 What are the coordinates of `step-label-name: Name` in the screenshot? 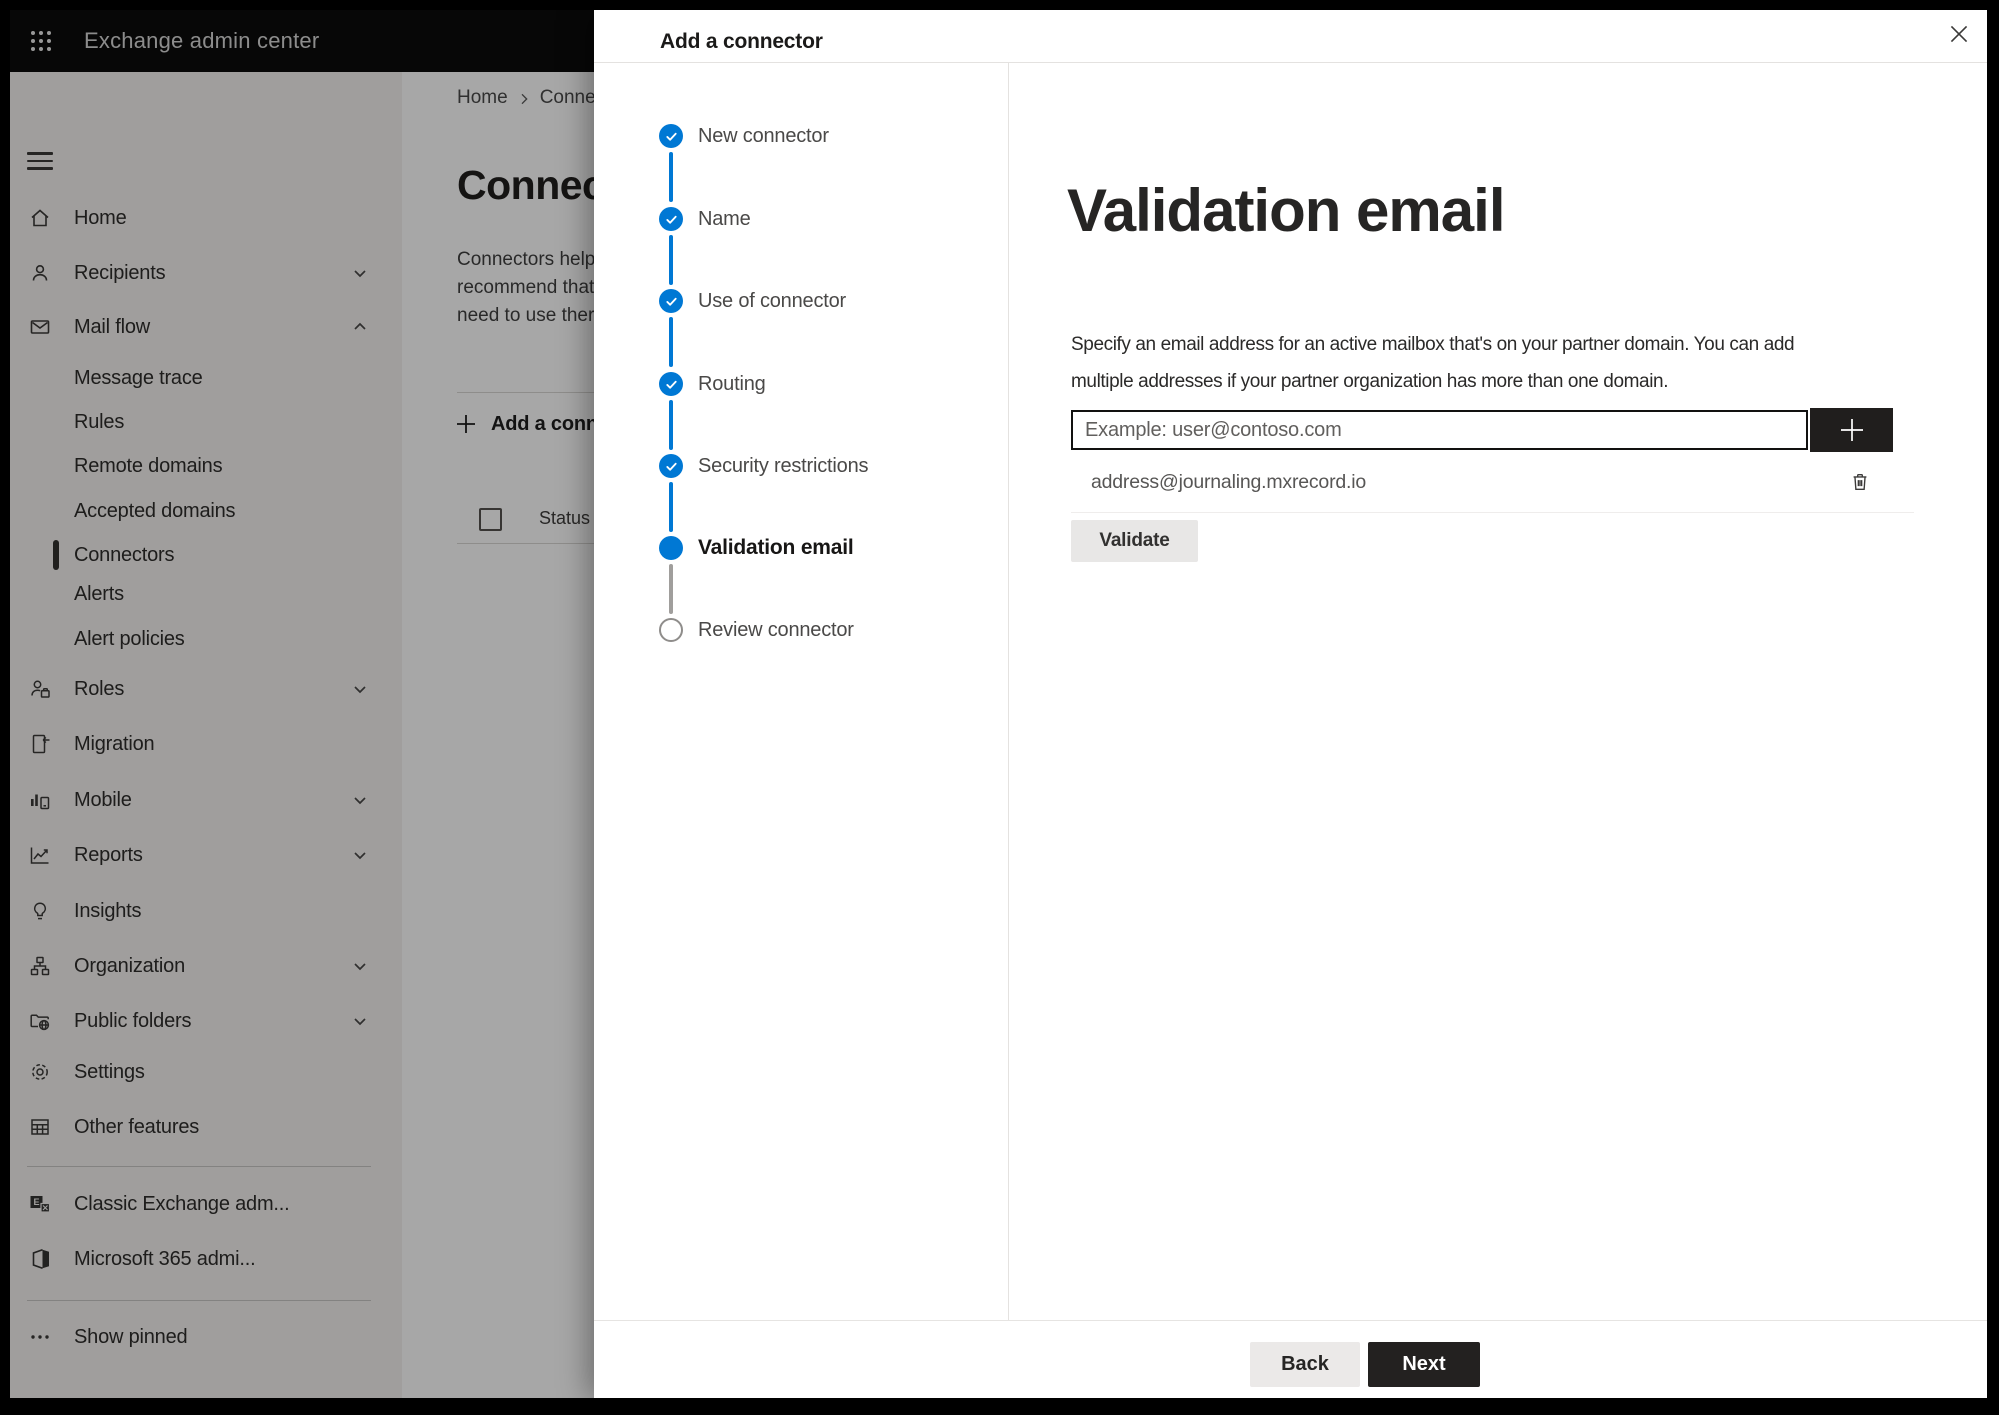 It's located at (724, 219).